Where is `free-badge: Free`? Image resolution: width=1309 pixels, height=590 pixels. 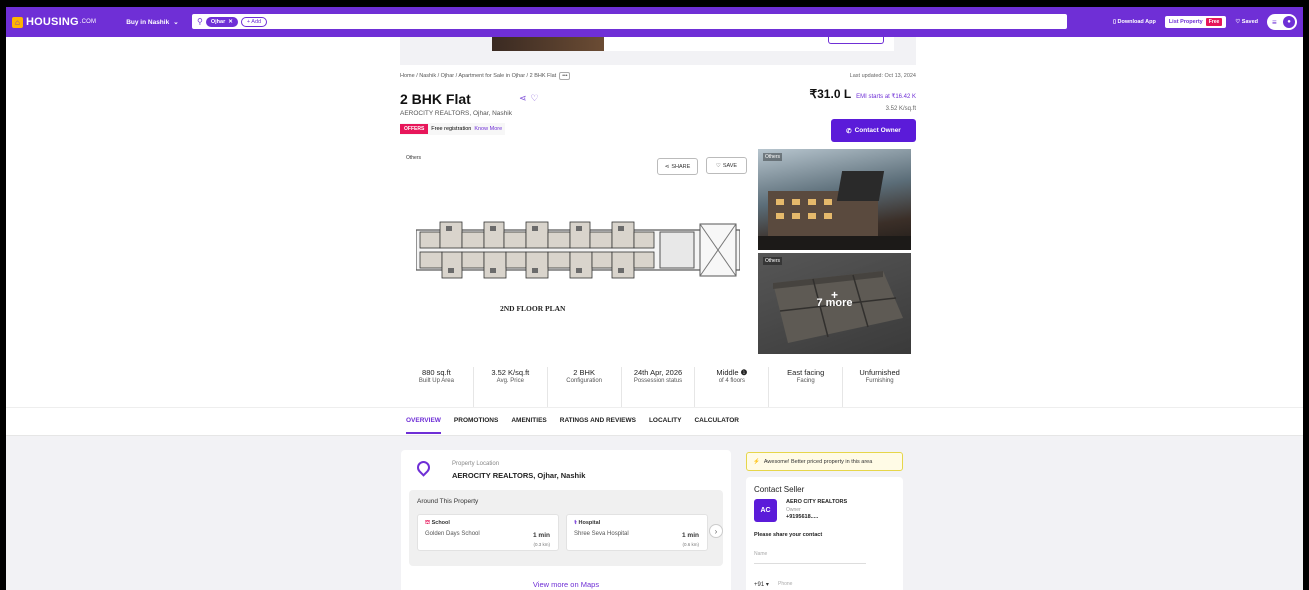 free-badge: Free is located at coordinates (1214, 22).